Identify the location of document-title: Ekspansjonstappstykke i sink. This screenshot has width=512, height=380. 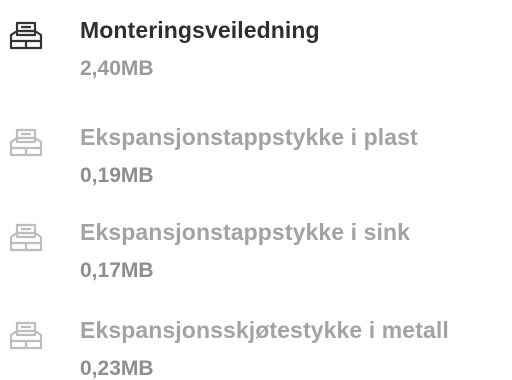
(245, 232).